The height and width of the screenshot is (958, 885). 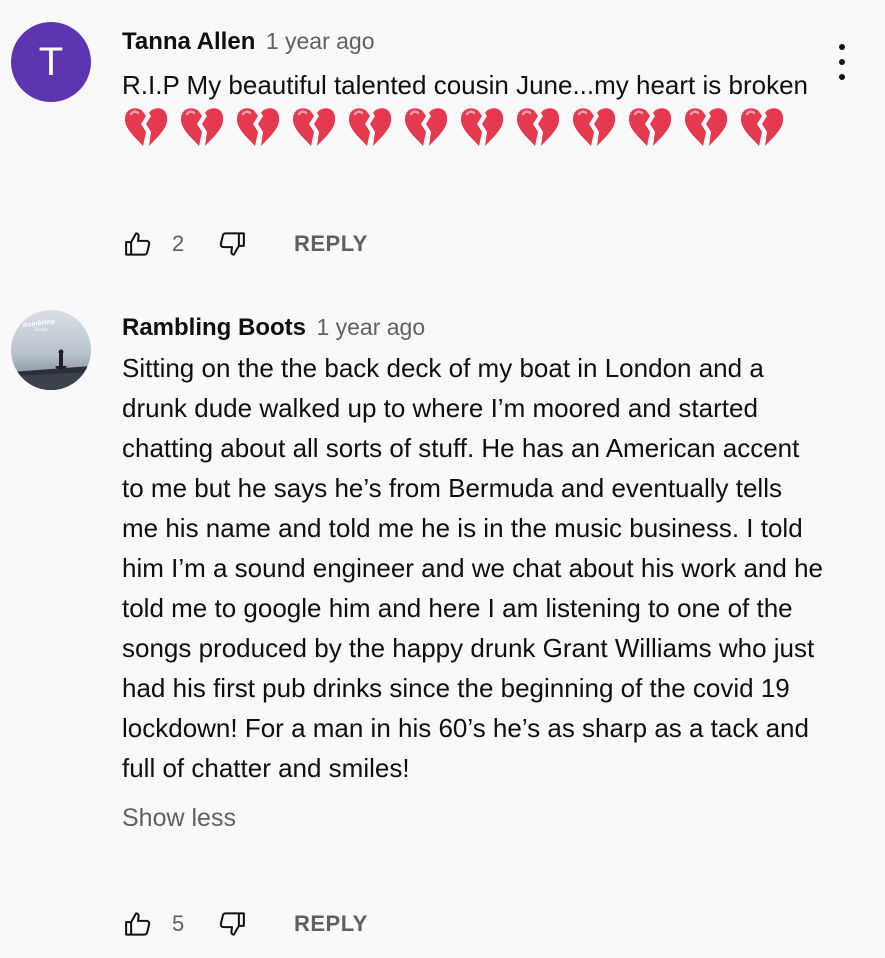 I want to click on show-less-button: Show less, so click(x=179, y=818).